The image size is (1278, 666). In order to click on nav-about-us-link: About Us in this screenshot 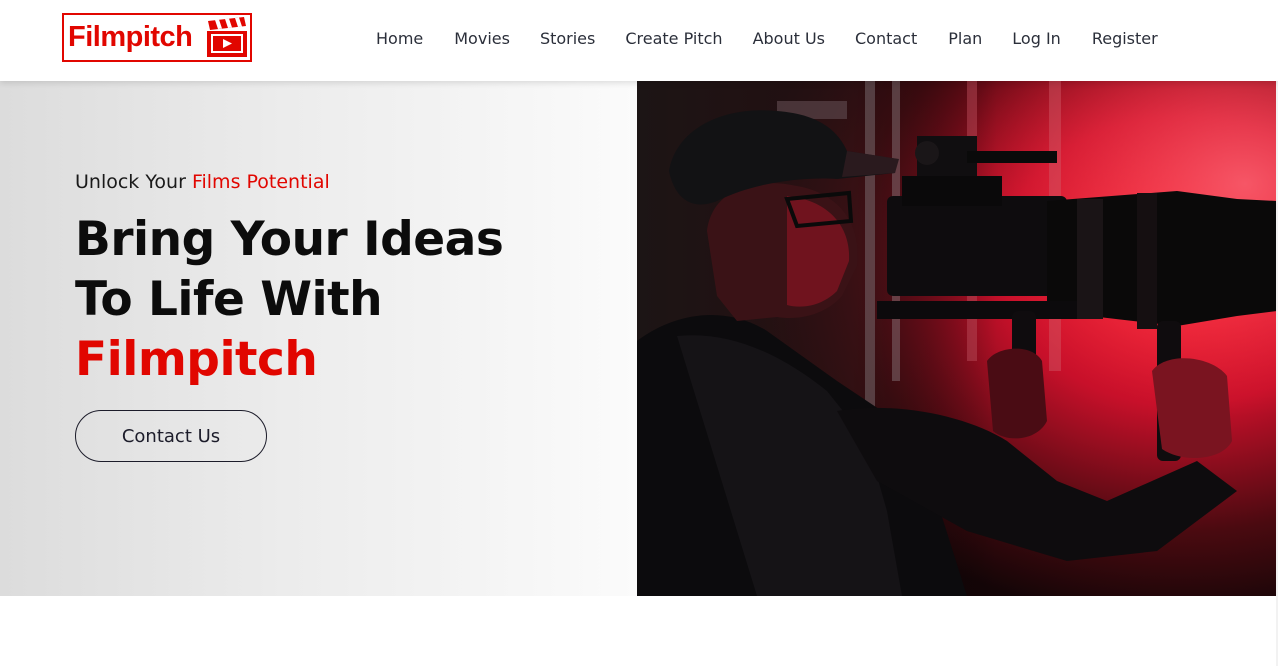, I will do `click(789, 38)`.